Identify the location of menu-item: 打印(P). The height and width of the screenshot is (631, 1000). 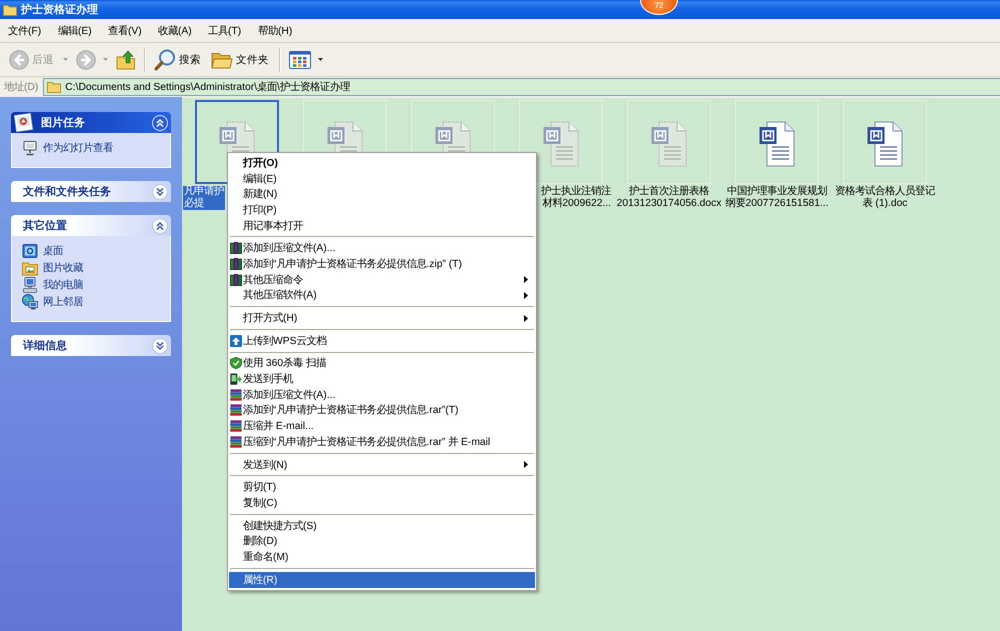
(382, 210).